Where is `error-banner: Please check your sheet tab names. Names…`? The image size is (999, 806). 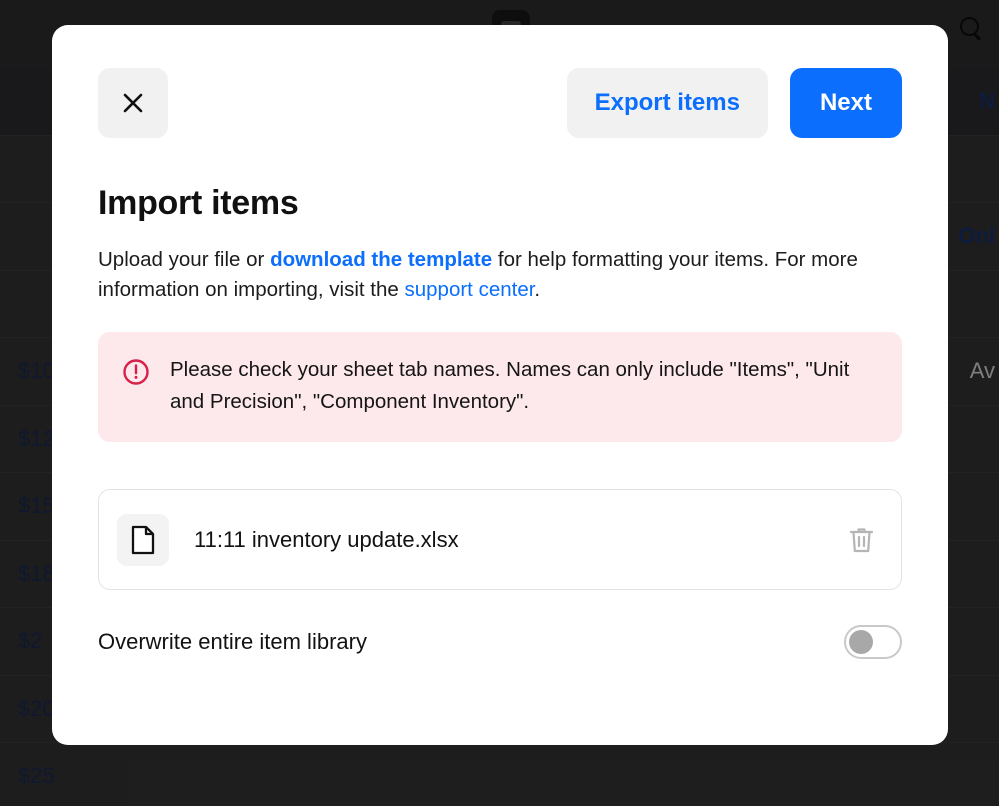 error-banner: Please check your sheet tab names. Names… is located at coordinates (500, 387).